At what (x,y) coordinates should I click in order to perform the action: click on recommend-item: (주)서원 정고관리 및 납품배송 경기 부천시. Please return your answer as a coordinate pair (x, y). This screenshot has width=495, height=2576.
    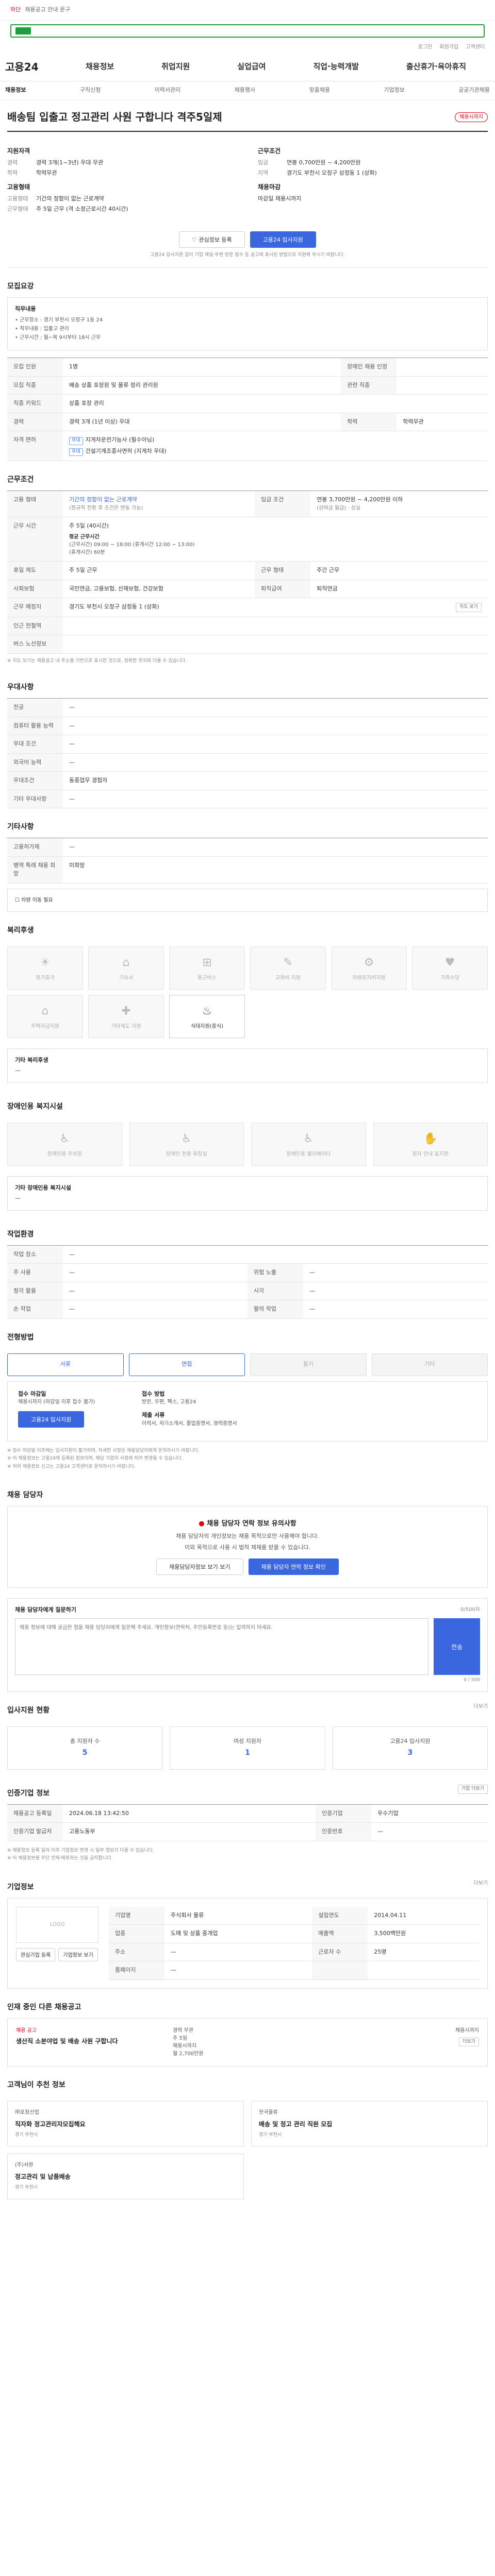
    Looking at the image, I should click on (125, 2176).